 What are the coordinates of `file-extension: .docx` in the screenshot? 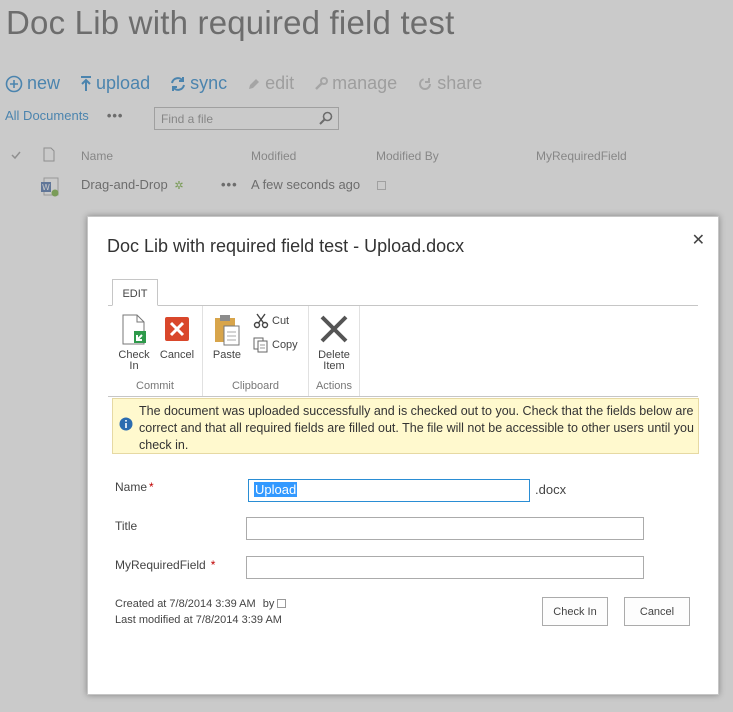 It's located at (551, 489).